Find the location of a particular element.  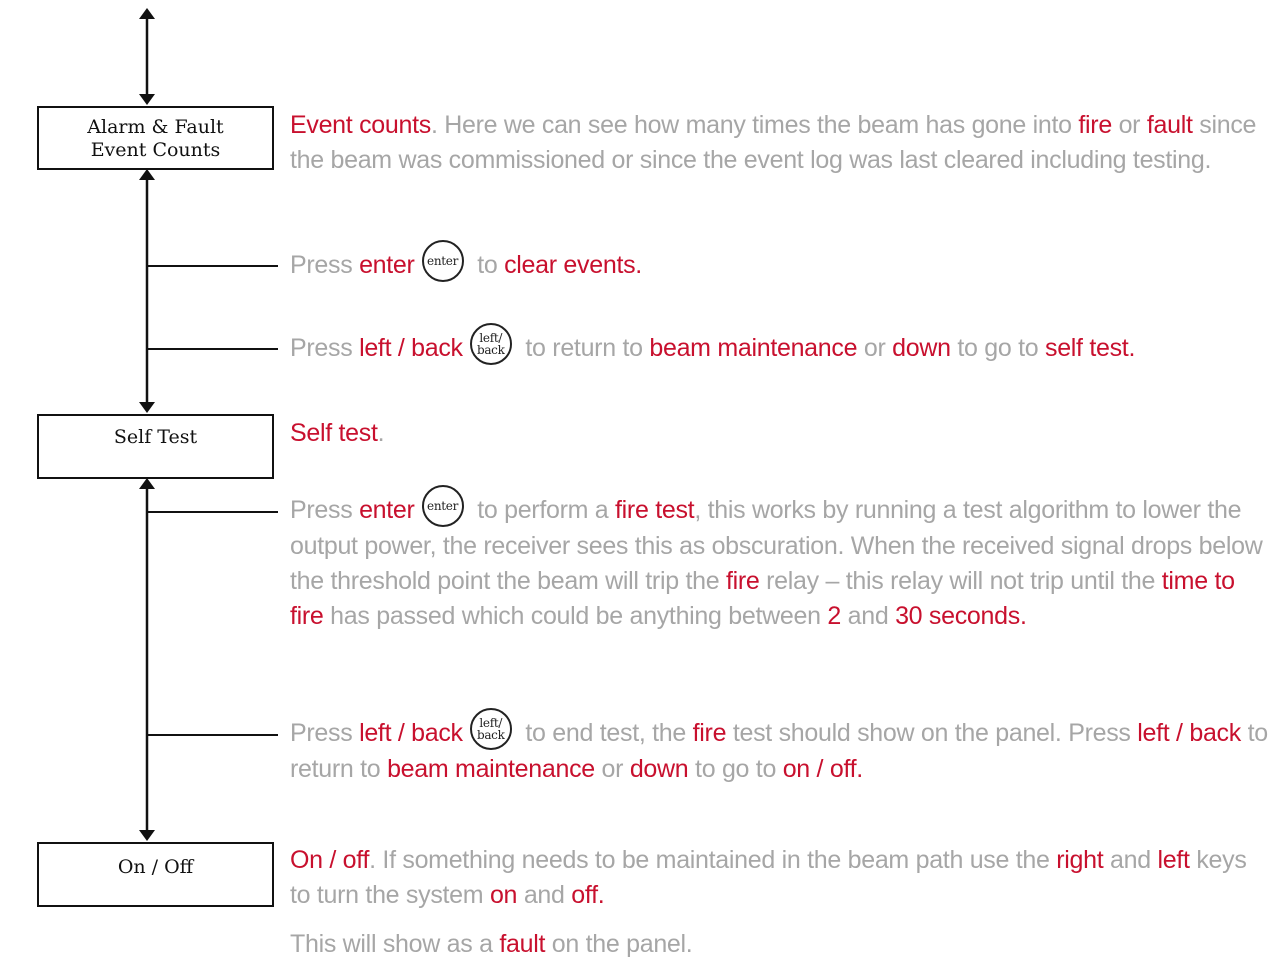

self-test-heading: Self test. is located at coordinates (780, 433).